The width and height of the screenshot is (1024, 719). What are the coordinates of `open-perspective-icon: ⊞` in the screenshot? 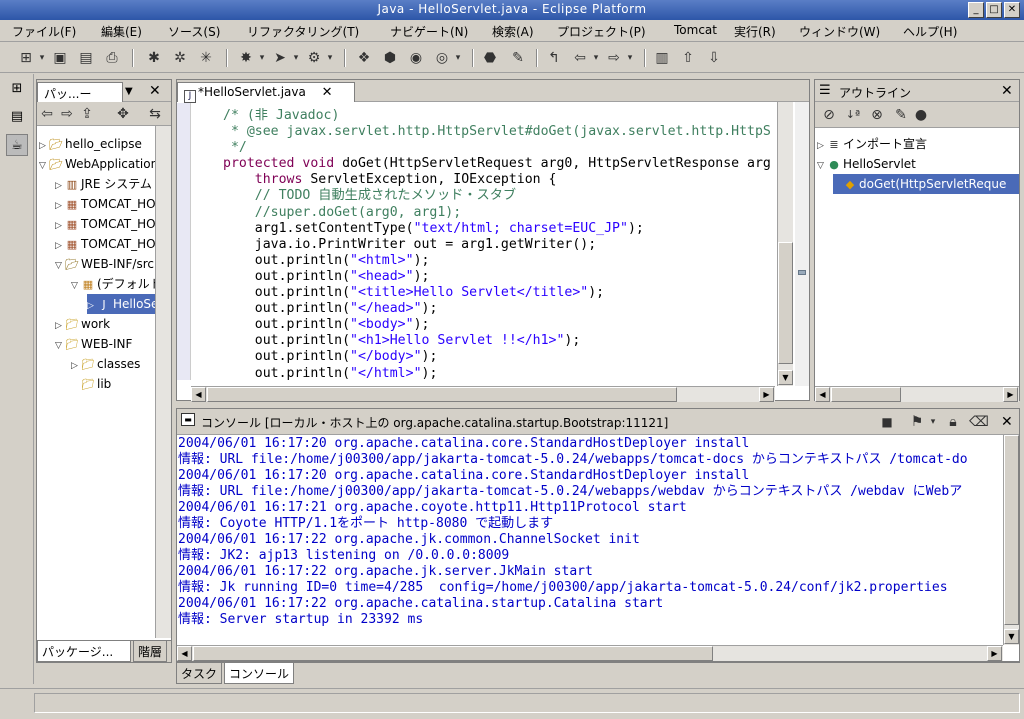 It's located at (17, 89).